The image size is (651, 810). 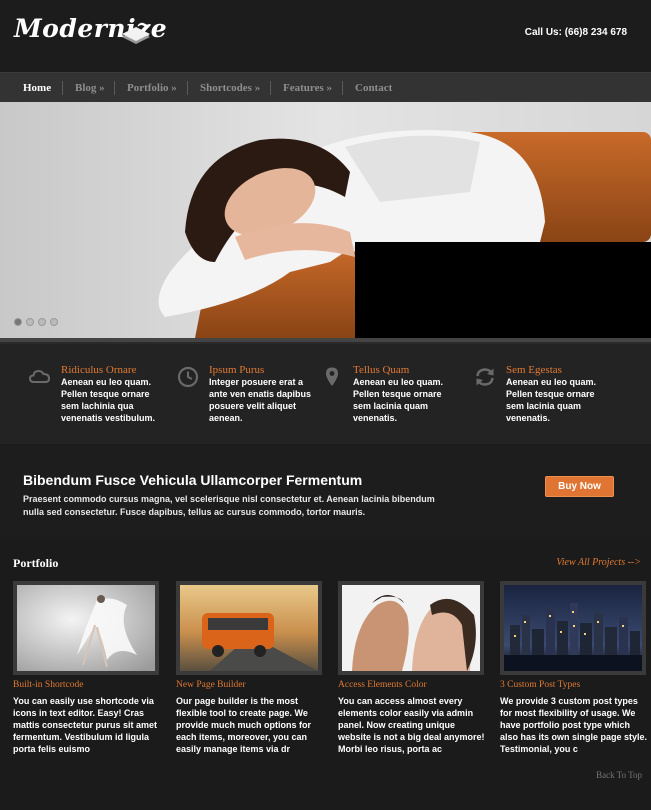 I want to click on site-header: Modernize Call Us: (66)8 234 678, so click(x=325, y=36).